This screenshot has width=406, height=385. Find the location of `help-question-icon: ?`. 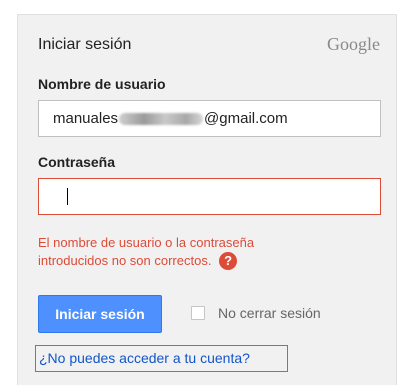

help-question-icon: ? is located at coordinates (228, 260).